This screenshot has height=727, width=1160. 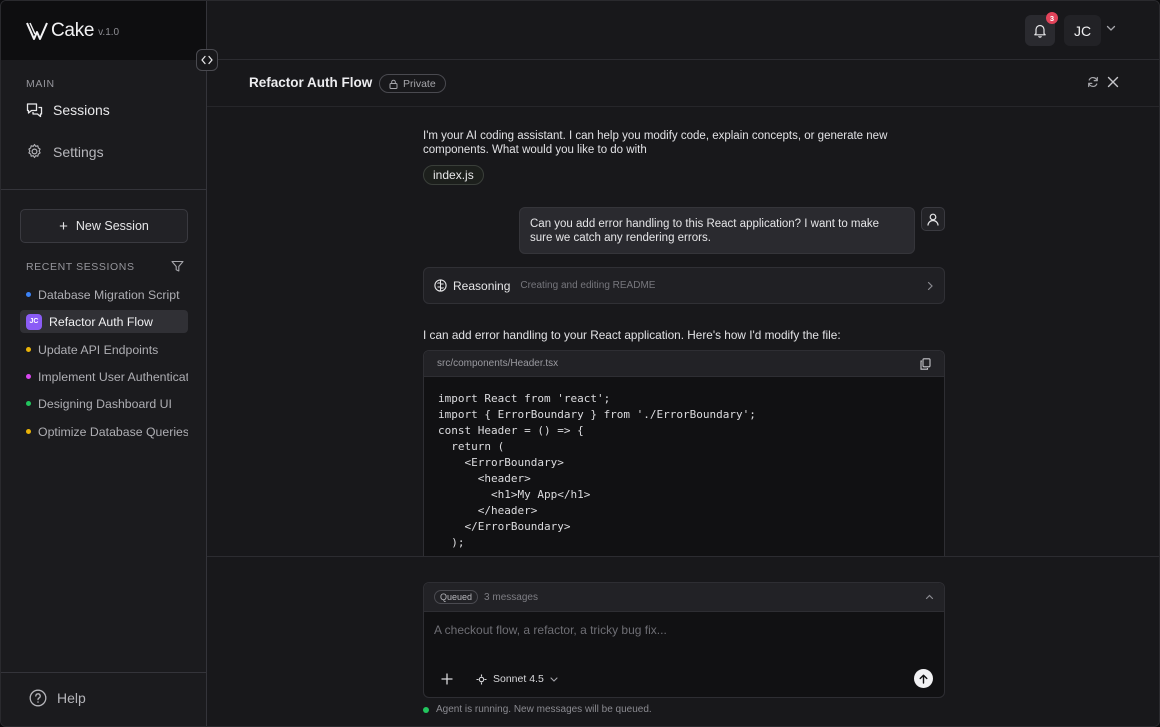 What do you see at coordinates (419, 83) in the screenshot?
I see `visibility-label: Private` at bounding box center [419, 83].